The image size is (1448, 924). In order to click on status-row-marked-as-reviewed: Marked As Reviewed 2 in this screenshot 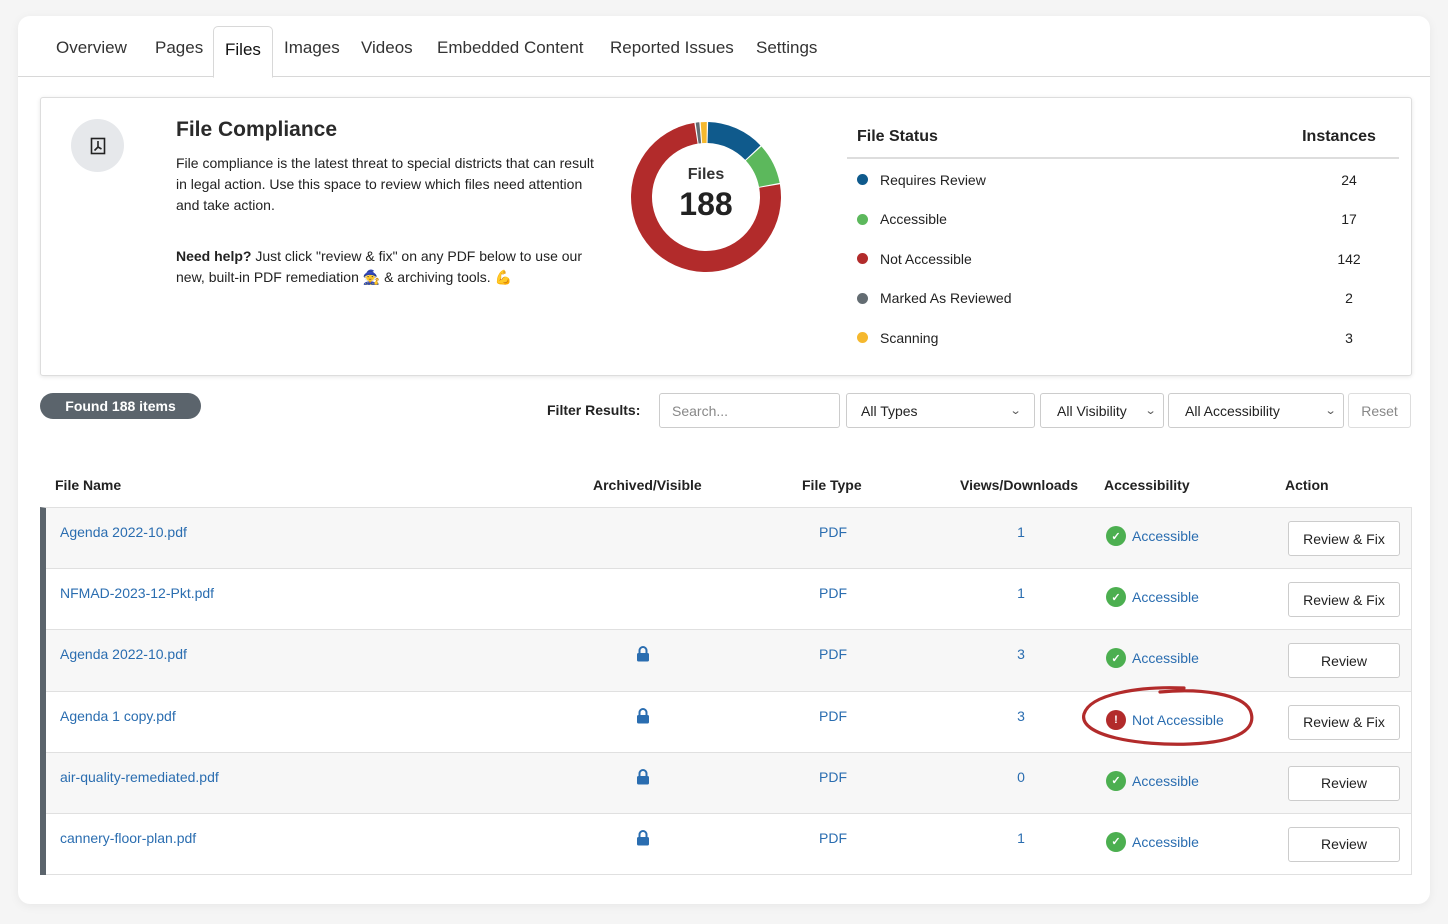, I will do `click(1123, 299)`.